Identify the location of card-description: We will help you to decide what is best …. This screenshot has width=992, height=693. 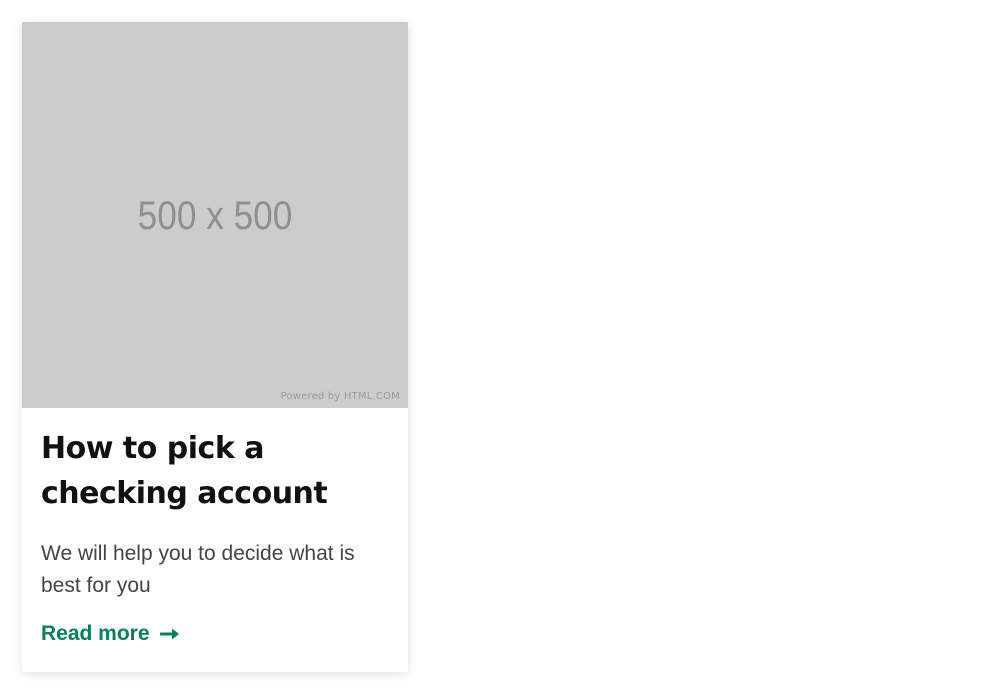
(198, 569).